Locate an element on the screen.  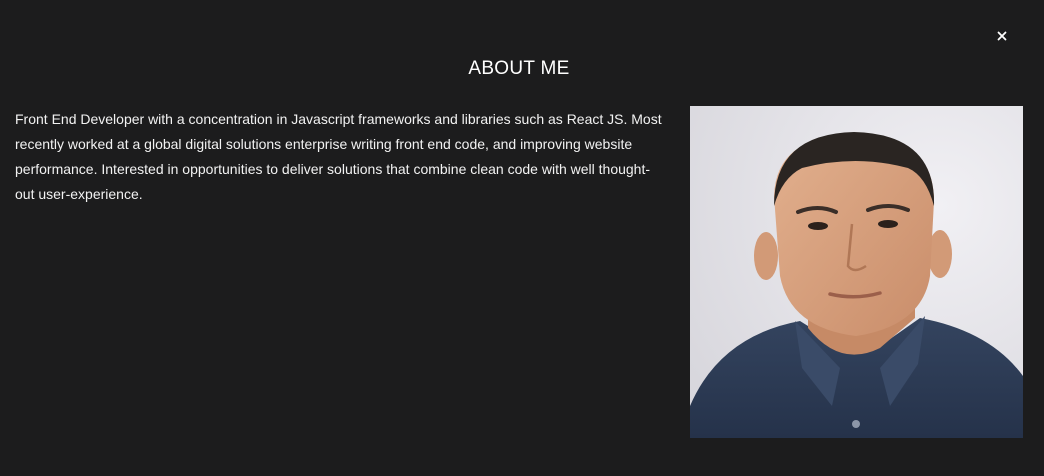
close-icon is located at coordinates (1002, 36).